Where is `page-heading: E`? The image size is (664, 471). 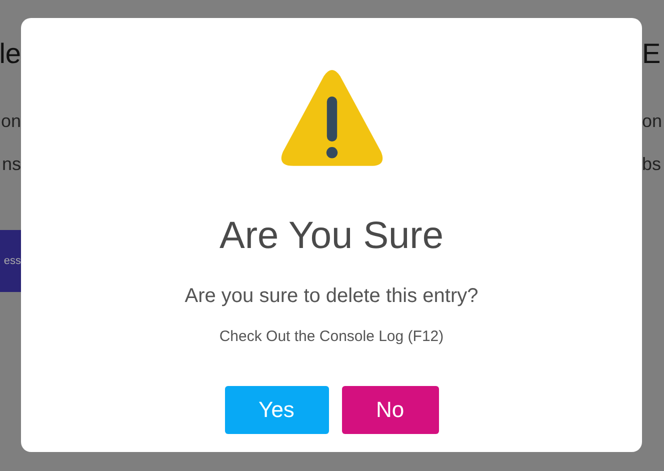
page-heading: E is located at coordinates (651, 54).